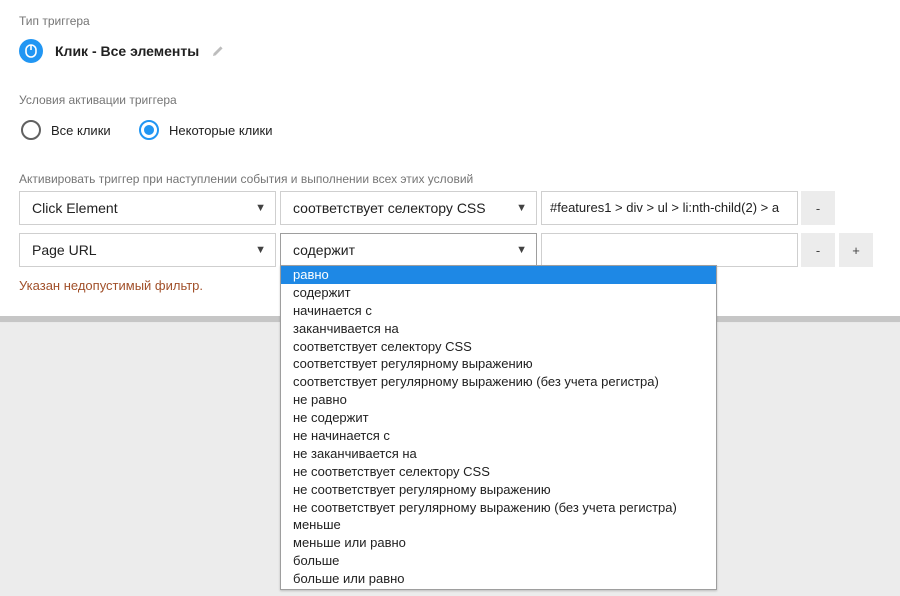  What do you see at coordinates (498, 490) in the screenshot?
I see `dropdown-option: не соответствует регулярному выражению` at bounding box center [498, 490].